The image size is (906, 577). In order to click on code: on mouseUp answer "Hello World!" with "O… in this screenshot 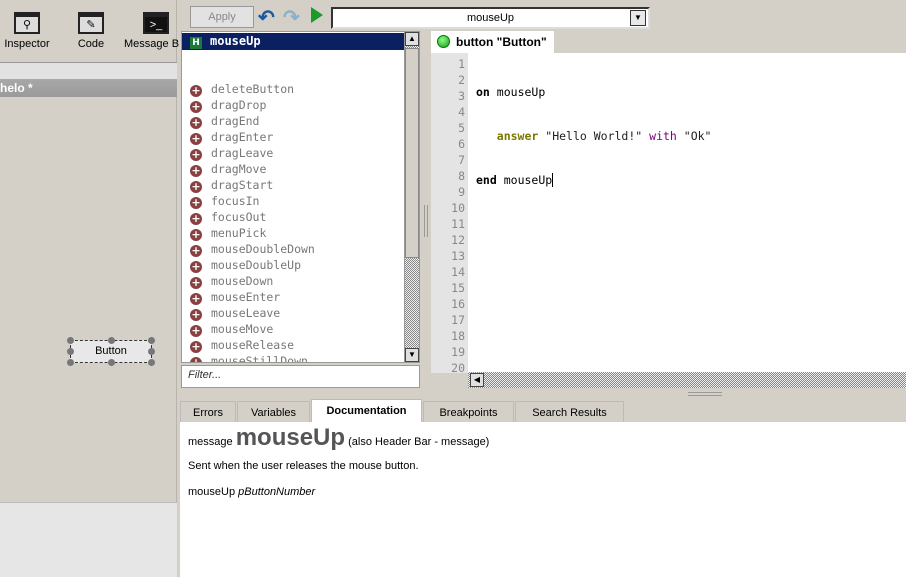, I will do `click(593, 136)`.